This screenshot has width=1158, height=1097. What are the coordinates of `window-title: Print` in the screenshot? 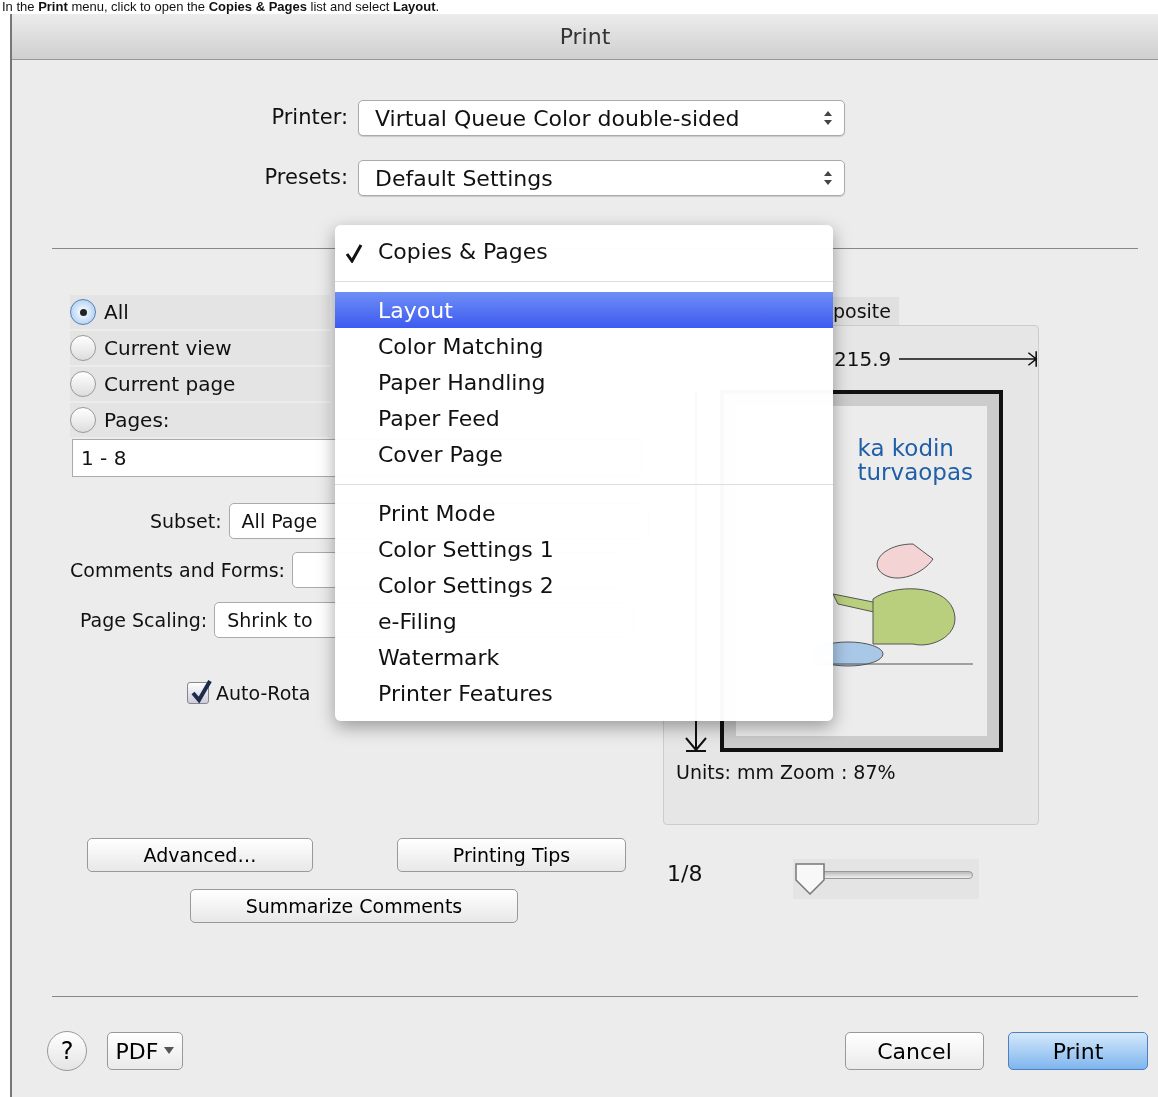 It's located at (585, 37).